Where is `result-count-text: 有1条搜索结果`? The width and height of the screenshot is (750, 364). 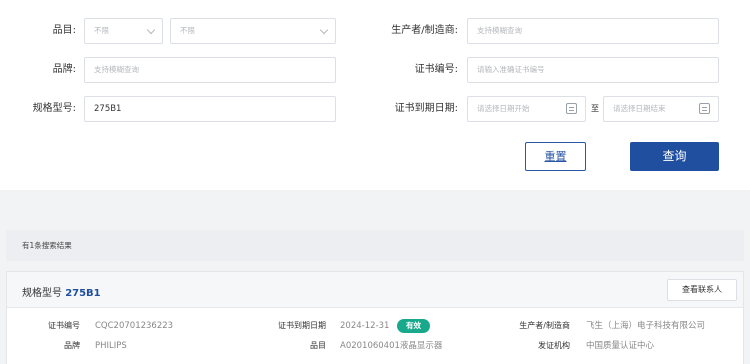
result-count-text: 有1条搜索结果 is located at coordinates (47, 245).